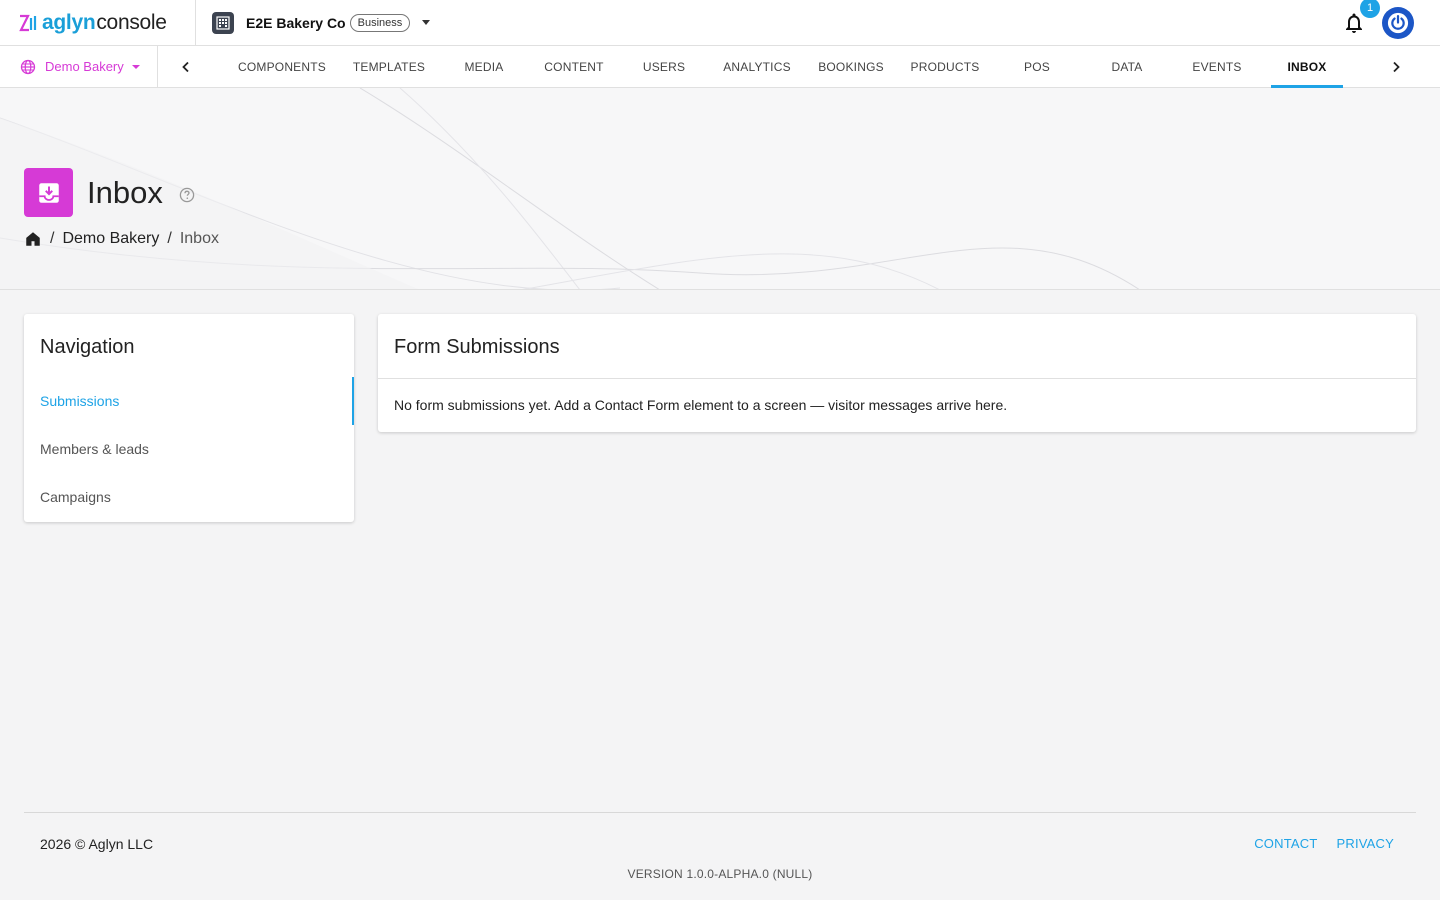  Describe the element at coordinates (1127, 67) in the screenshot. I see `tab-data: DATA` at that location.